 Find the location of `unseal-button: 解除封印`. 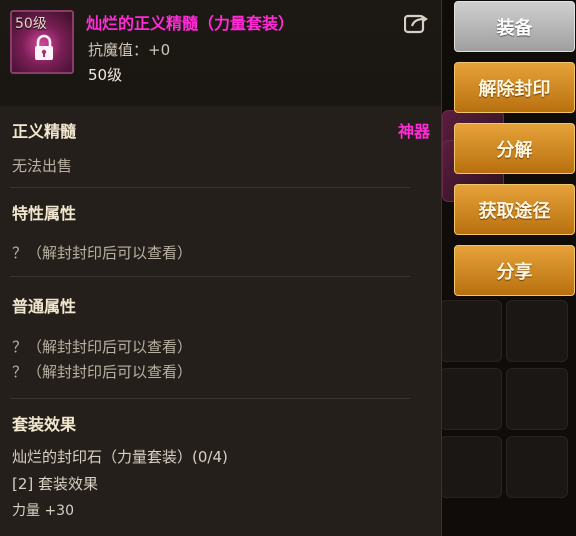

unseal-button: 解除封印 is located at coordinates (514, 87).